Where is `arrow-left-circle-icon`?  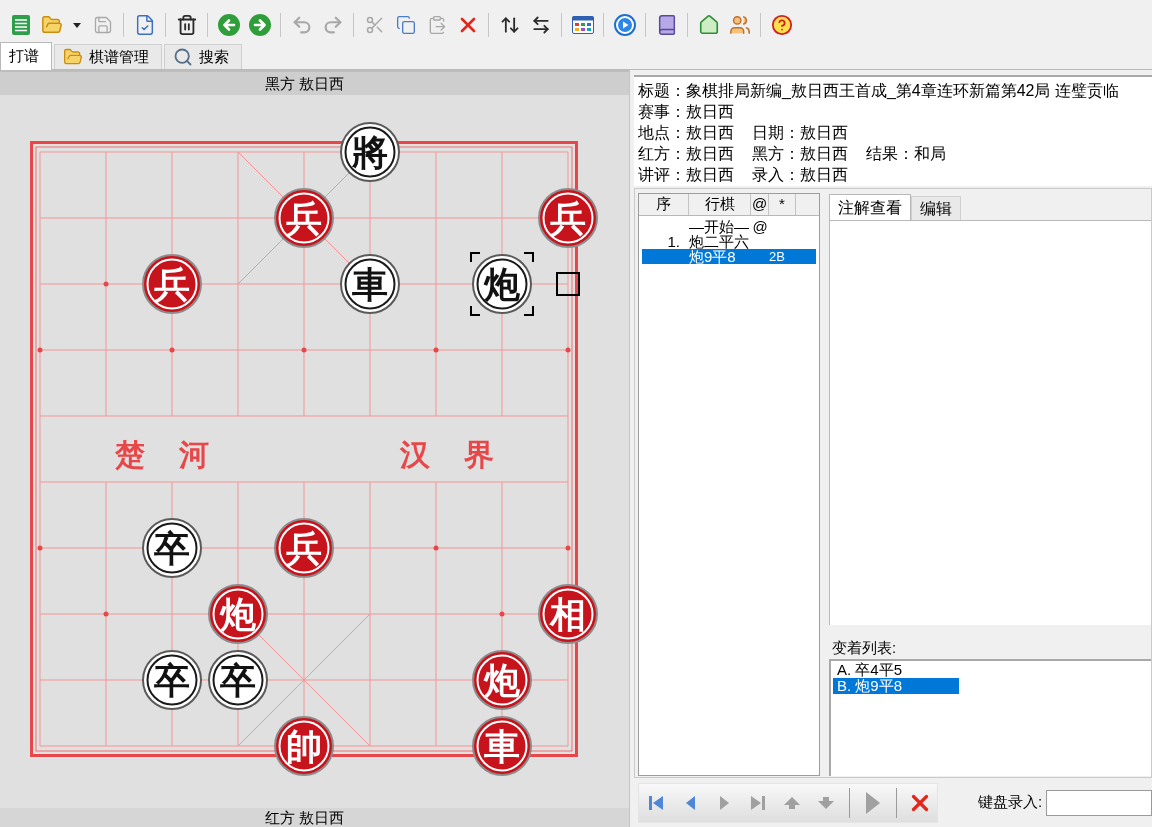
arrow-left-circle-icon is located at coordinates (228, 25).